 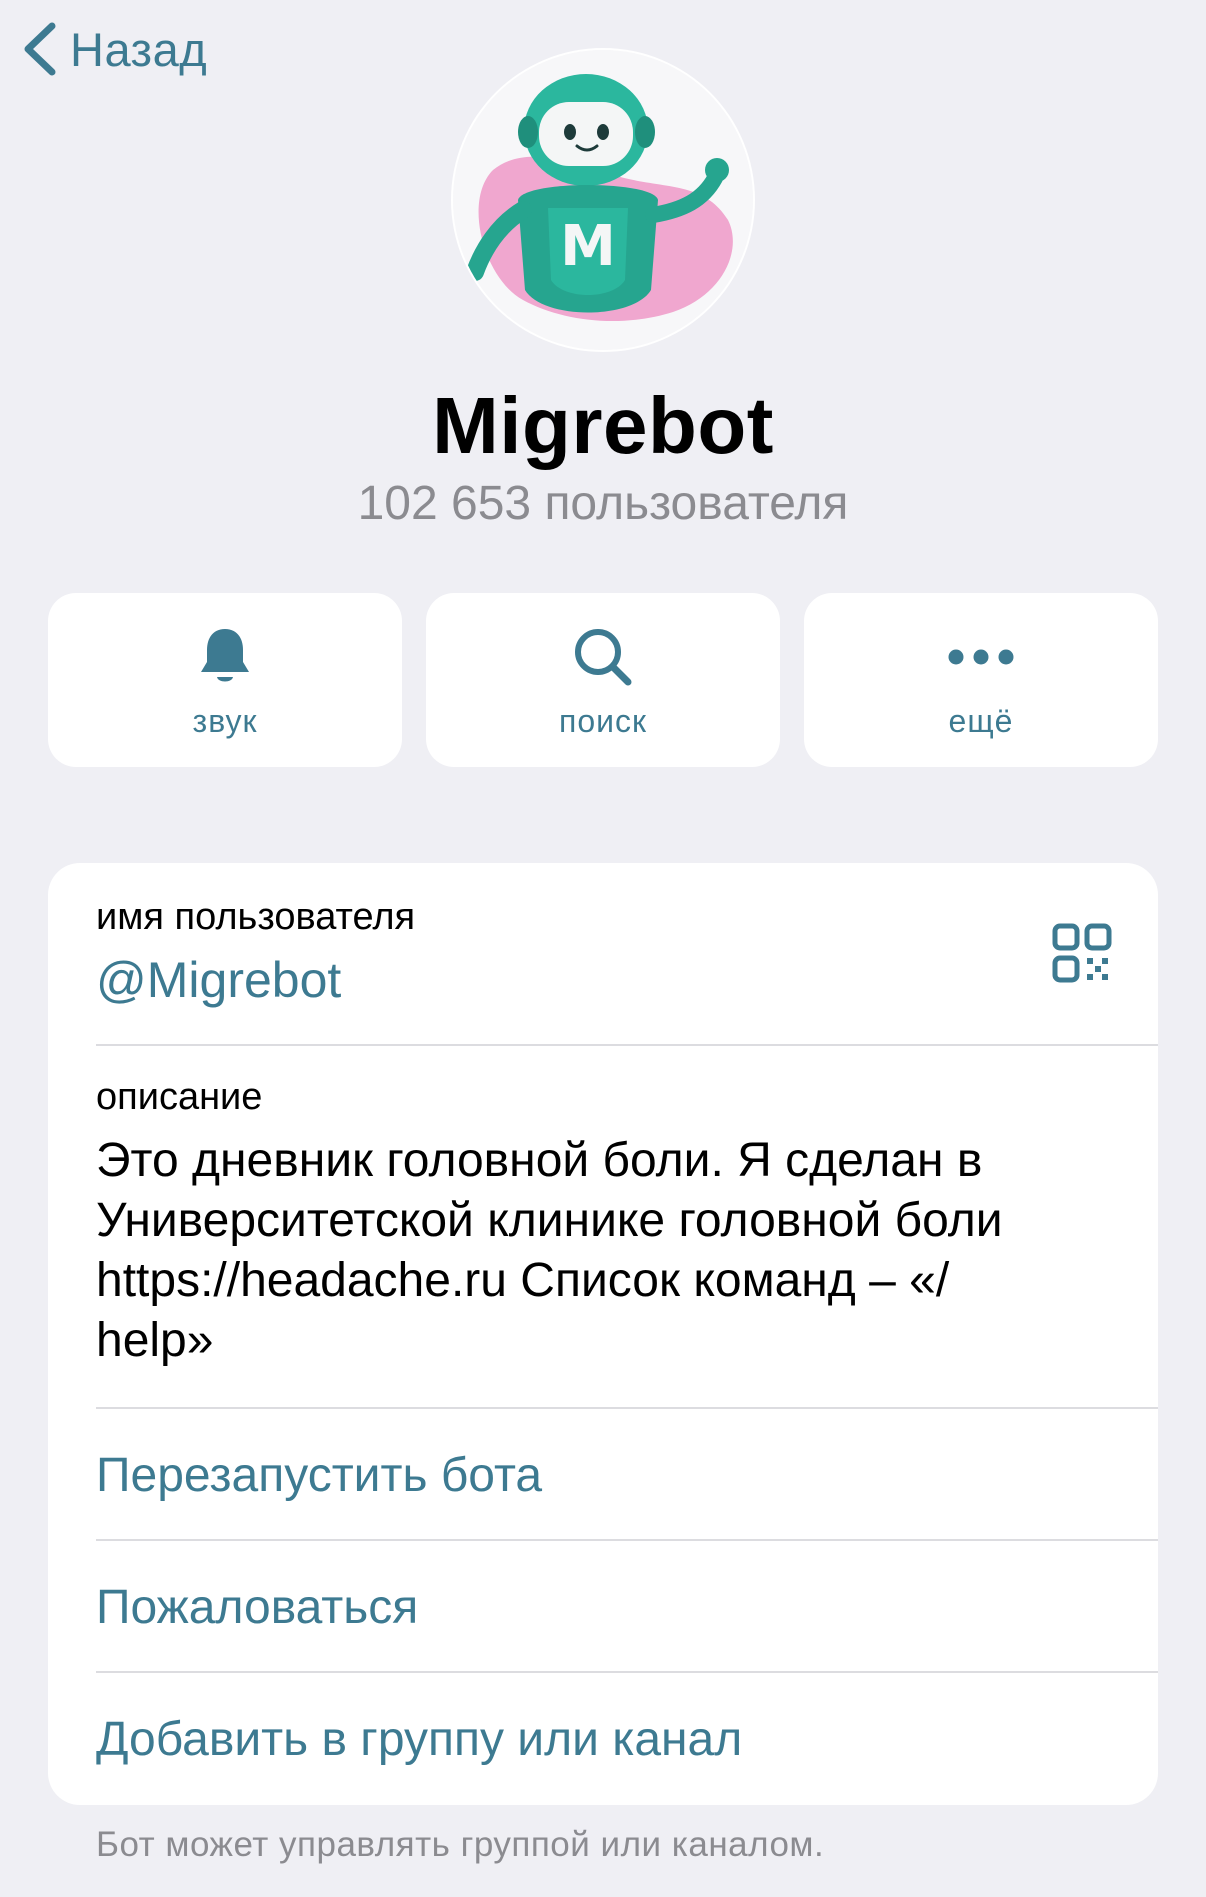 What do you see at coordinates (539, 1160) in the screenshot?
I see `description-line: Это дневник головной боли. Я сделан в` at bounding box center [539, 1160].